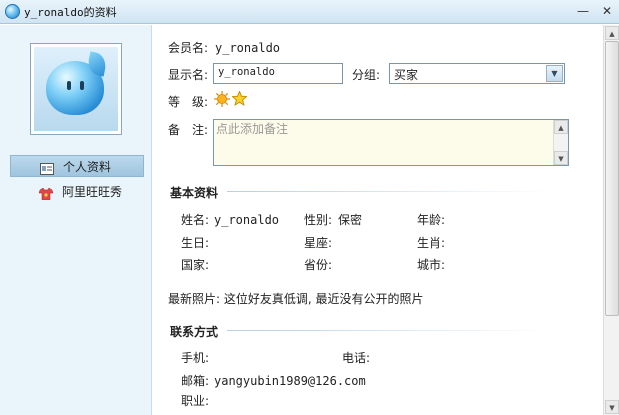 This screenshot has height=415, width=619. I want to click on level-label: 等 级:, so click(188, 102).